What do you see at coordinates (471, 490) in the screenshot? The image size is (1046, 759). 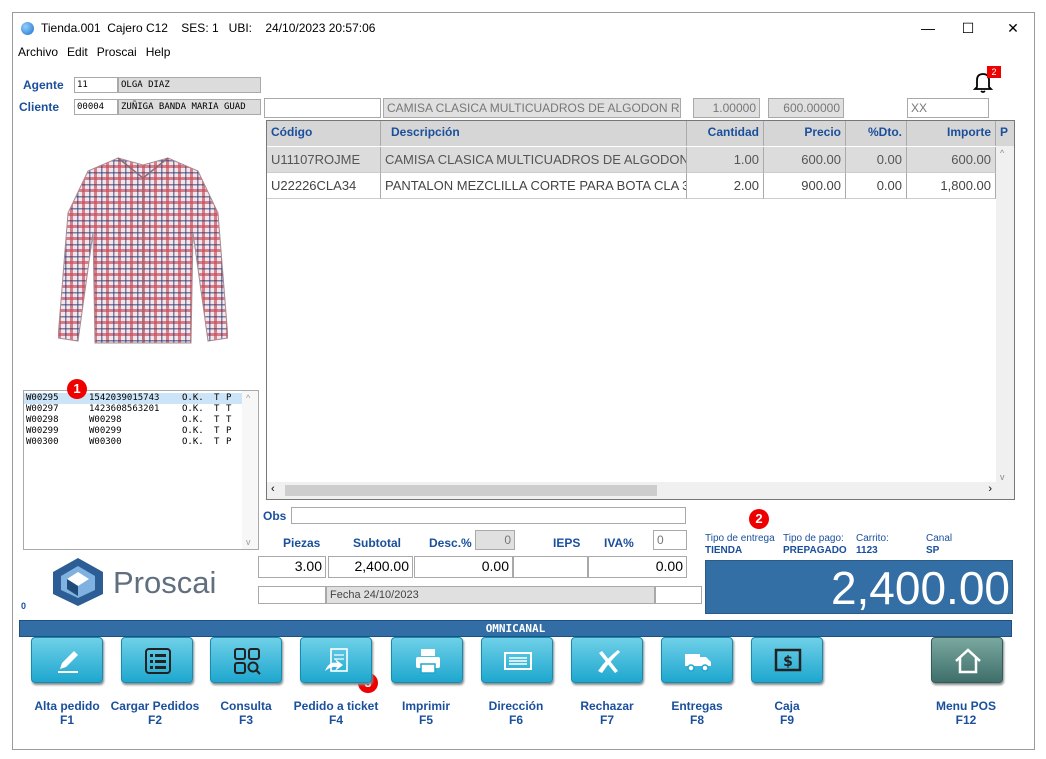 I see `scroll-thumb` at bounding box center [471, 490].